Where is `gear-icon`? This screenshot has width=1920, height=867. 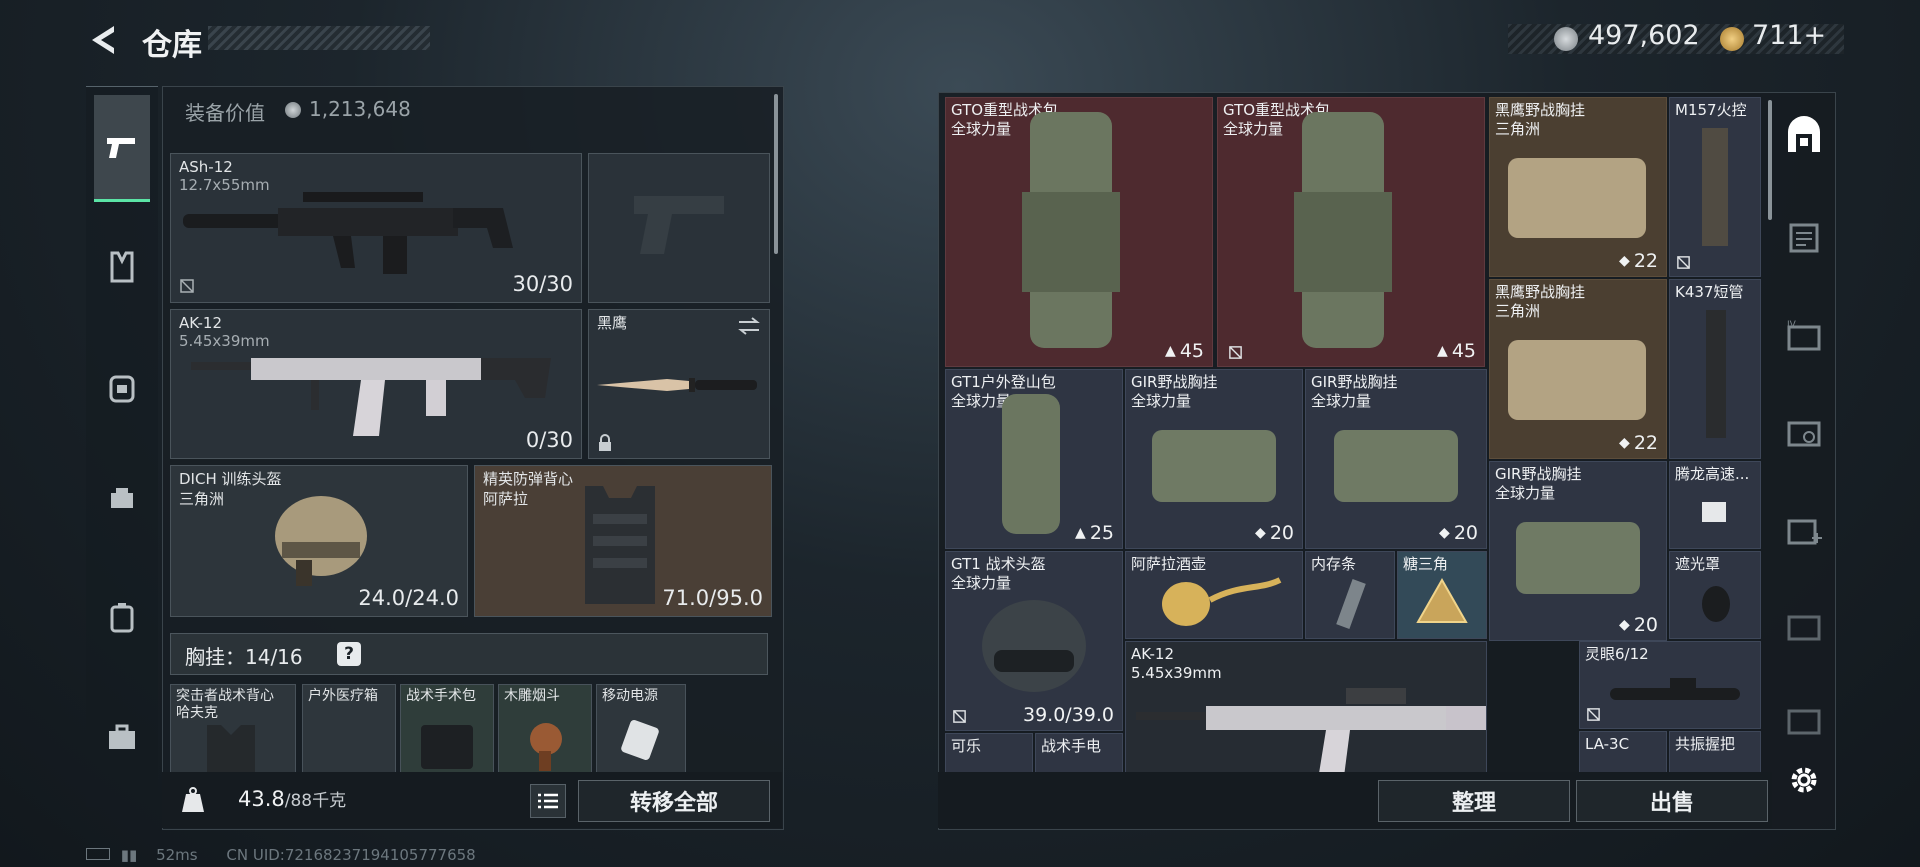
gear-icon is located at coordinates (1804, 780).